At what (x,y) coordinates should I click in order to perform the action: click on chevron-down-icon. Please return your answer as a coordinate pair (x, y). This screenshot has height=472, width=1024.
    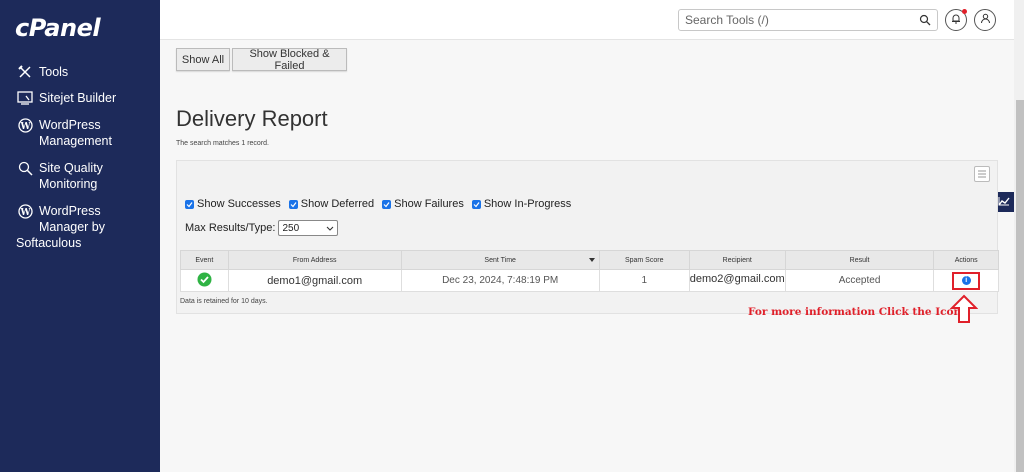
    Looking at the image, I should click on (330, 228).